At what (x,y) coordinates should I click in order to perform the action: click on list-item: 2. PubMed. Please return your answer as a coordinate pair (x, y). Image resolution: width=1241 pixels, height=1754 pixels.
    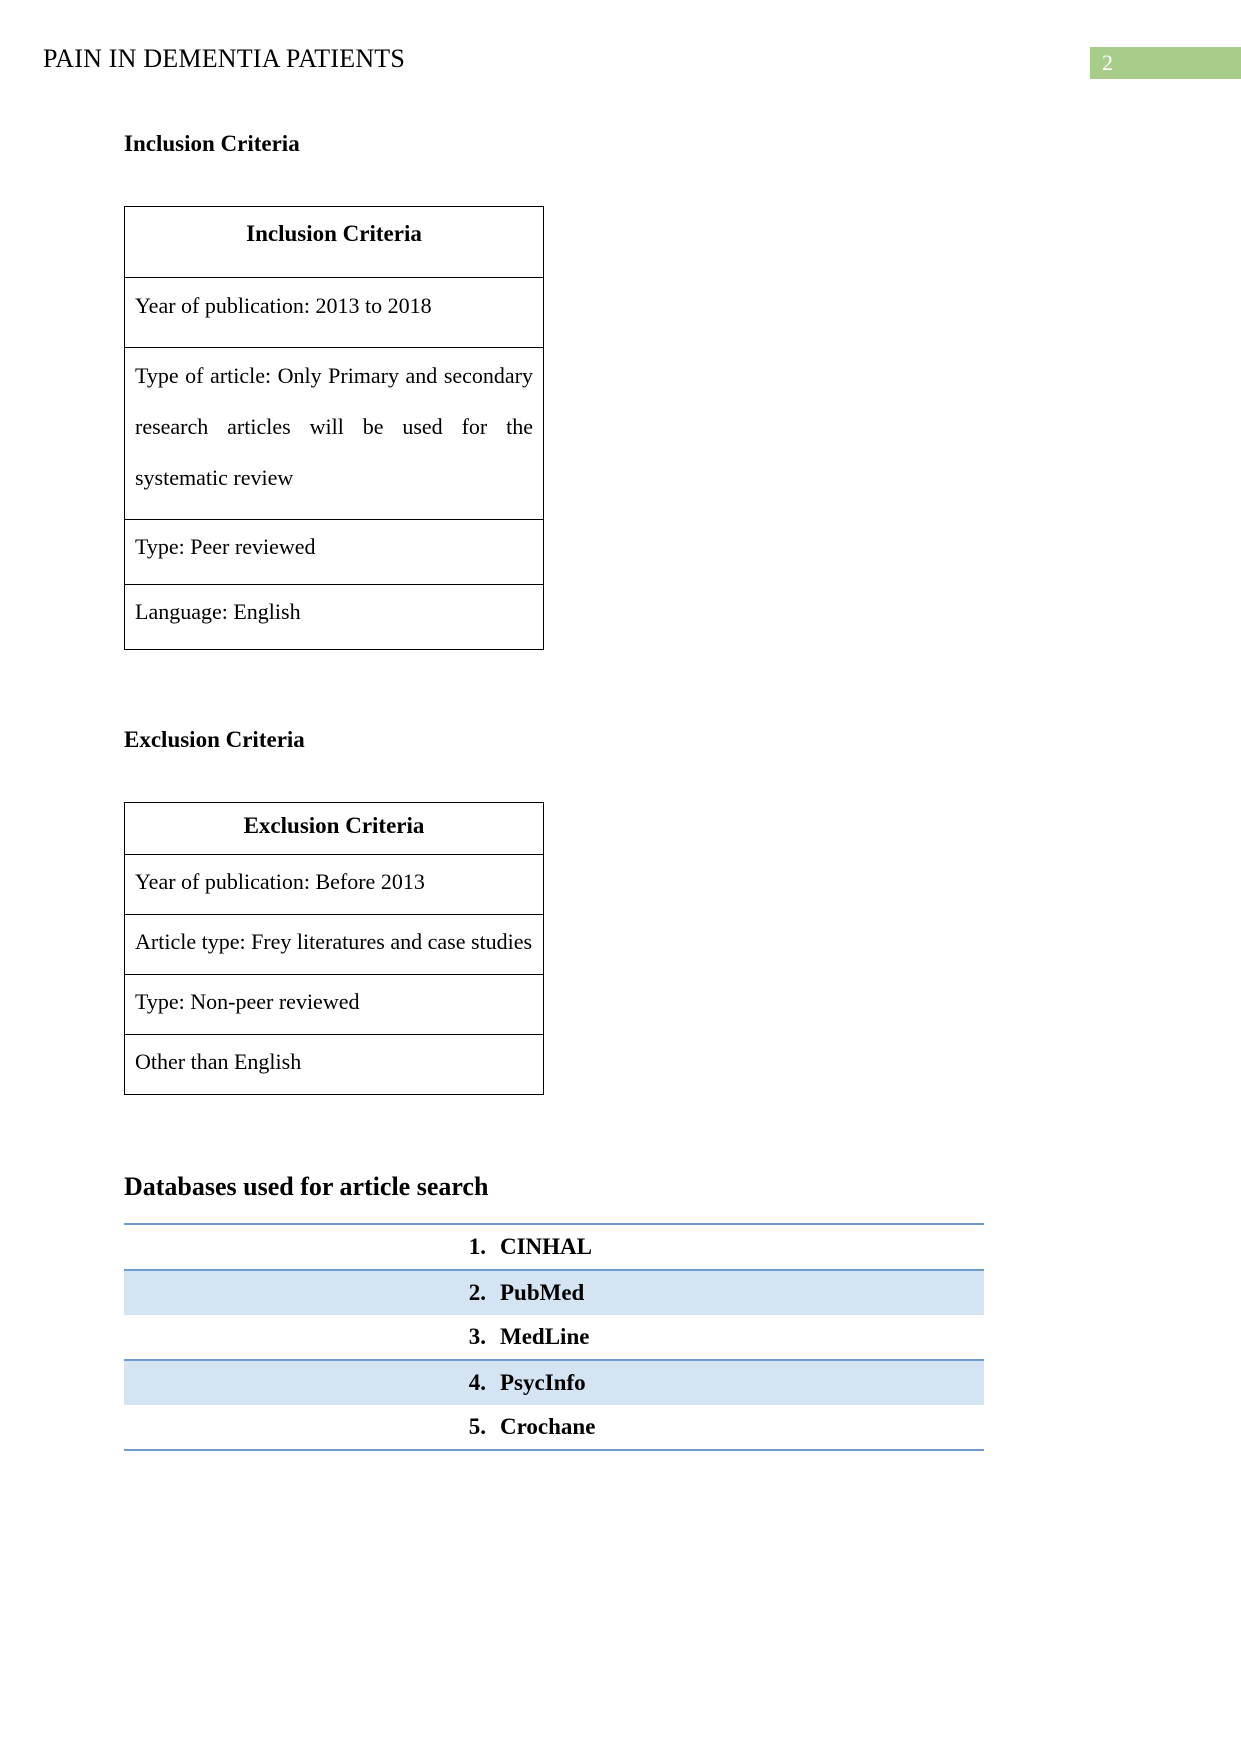
    Looking at the image, I should click on (554, 1292).